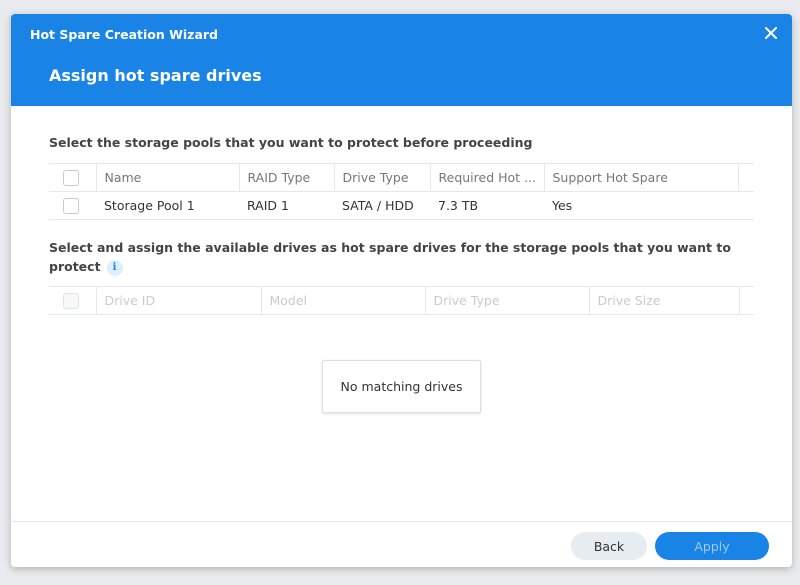 The width and height of the screenshot is (800, 585). Describe the element at coordinates (114, 267) in the screenshot. I see `info-icon: i` at that location.